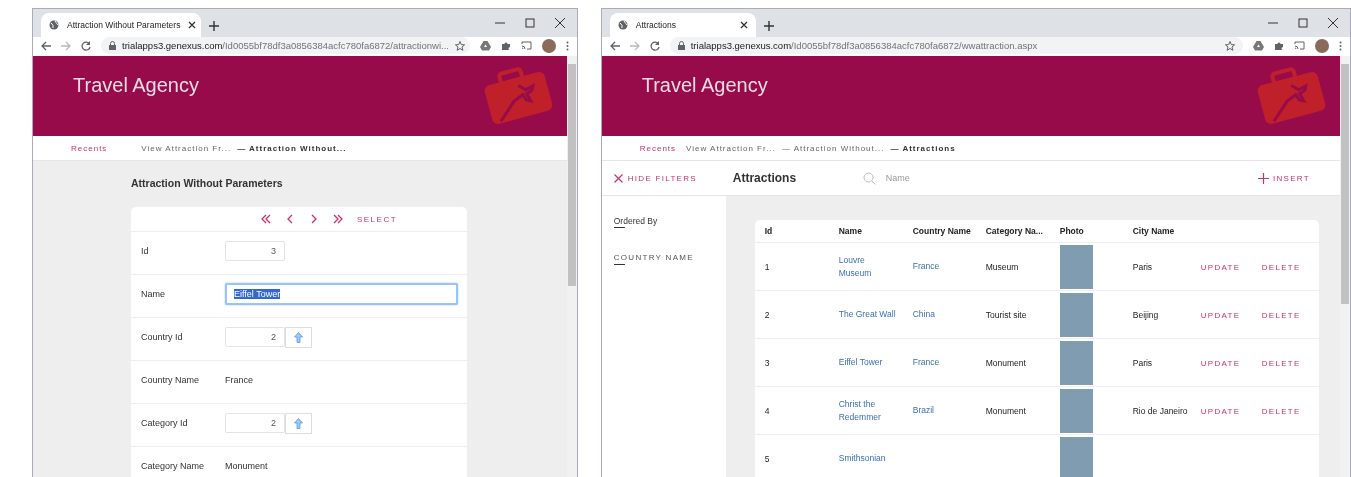 This screenshot has width=1351, height=477. Describe the element at coordinates (923, 148) in the screenshot. I see `breadcrumb-link: — Attractions` at that location.